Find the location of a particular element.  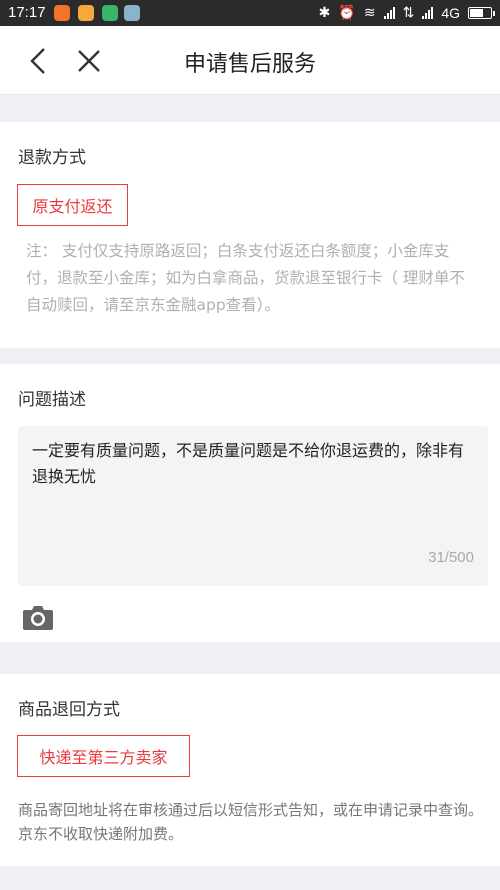

message-app-icon is located at coordinates (132, 13).